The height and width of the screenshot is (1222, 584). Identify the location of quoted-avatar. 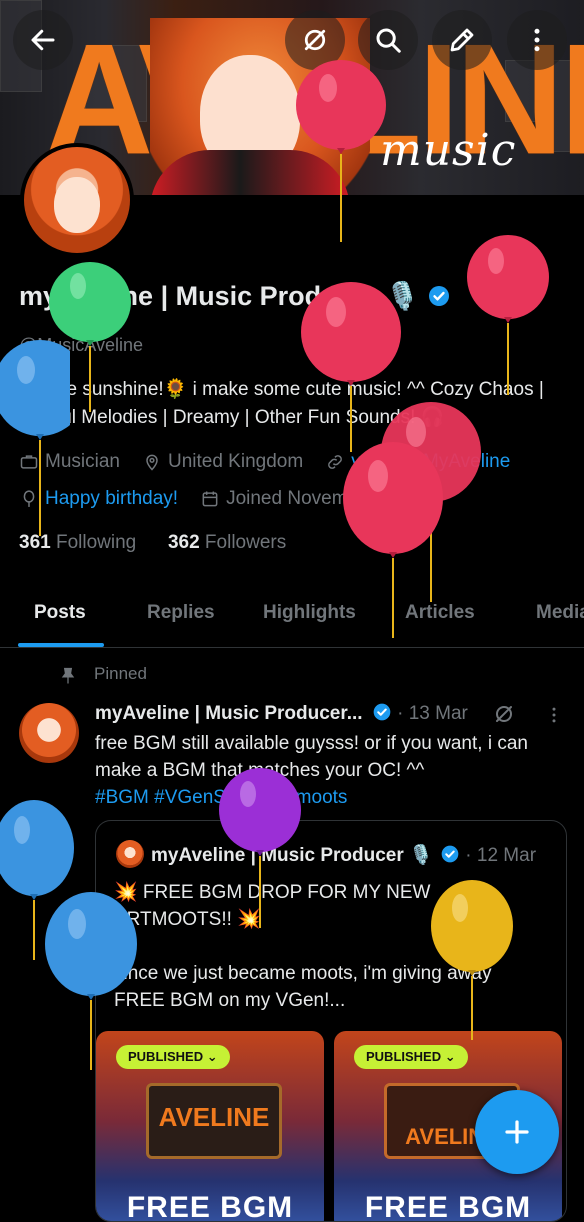
(130, 854).